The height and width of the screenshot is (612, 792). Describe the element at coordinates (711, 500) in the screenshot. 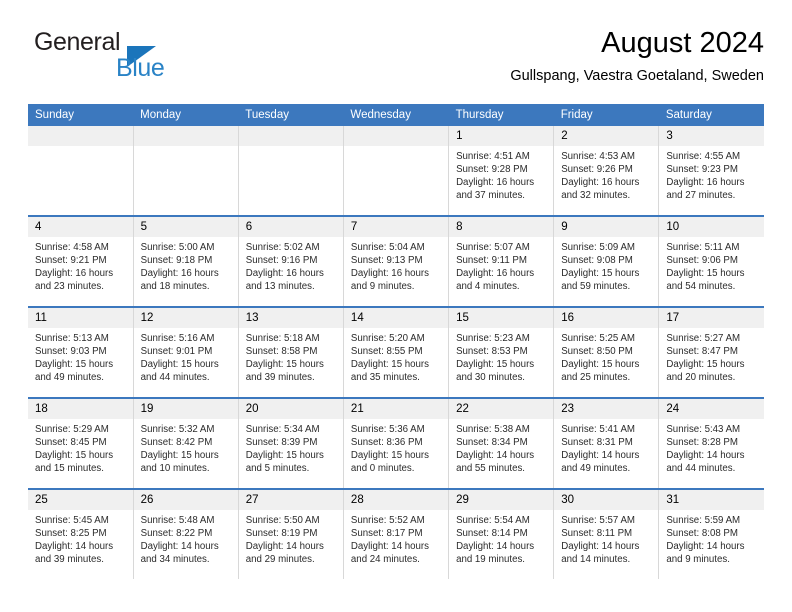

I see `day-number: 31` at that location.